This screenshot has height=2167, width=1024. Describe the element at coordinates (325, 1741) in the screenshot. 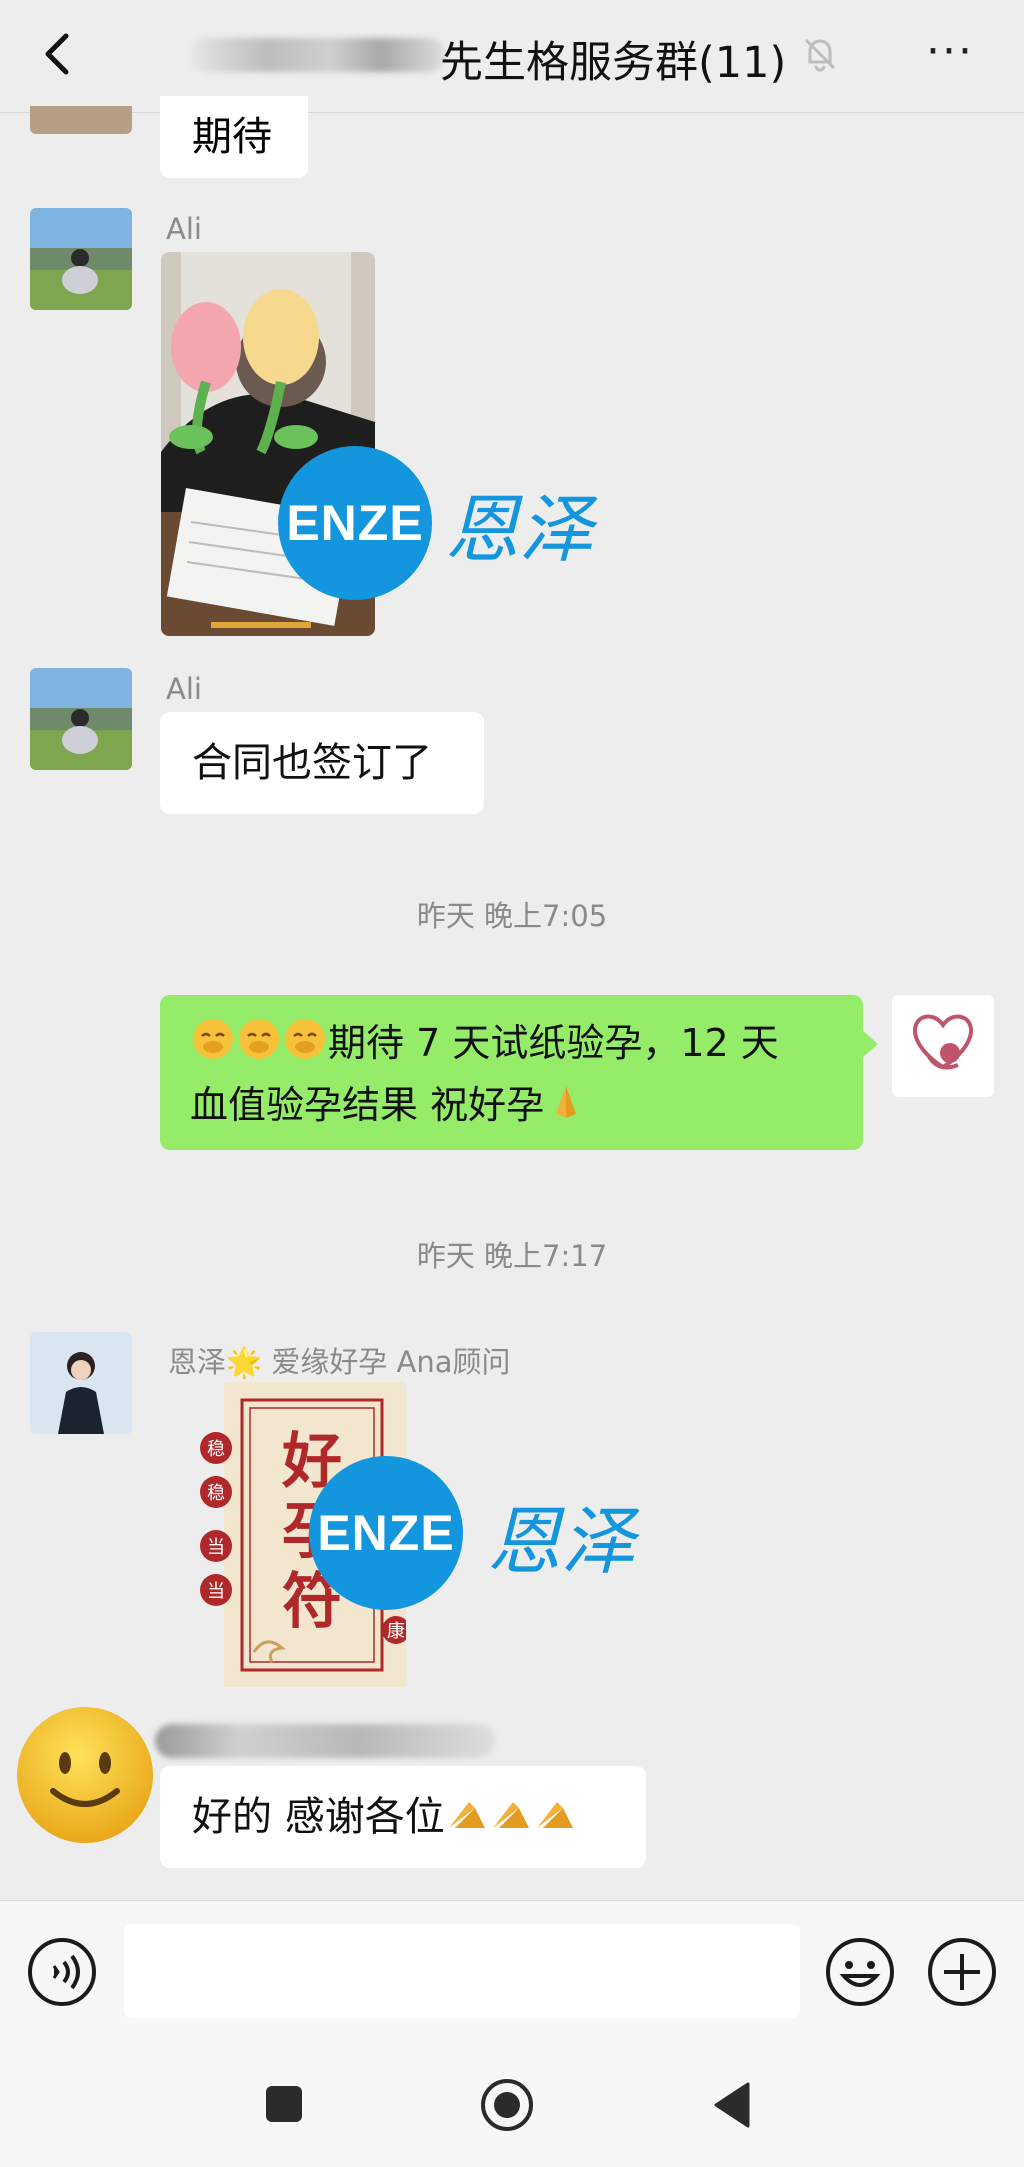

I see `redacted-sender-name` at that location.